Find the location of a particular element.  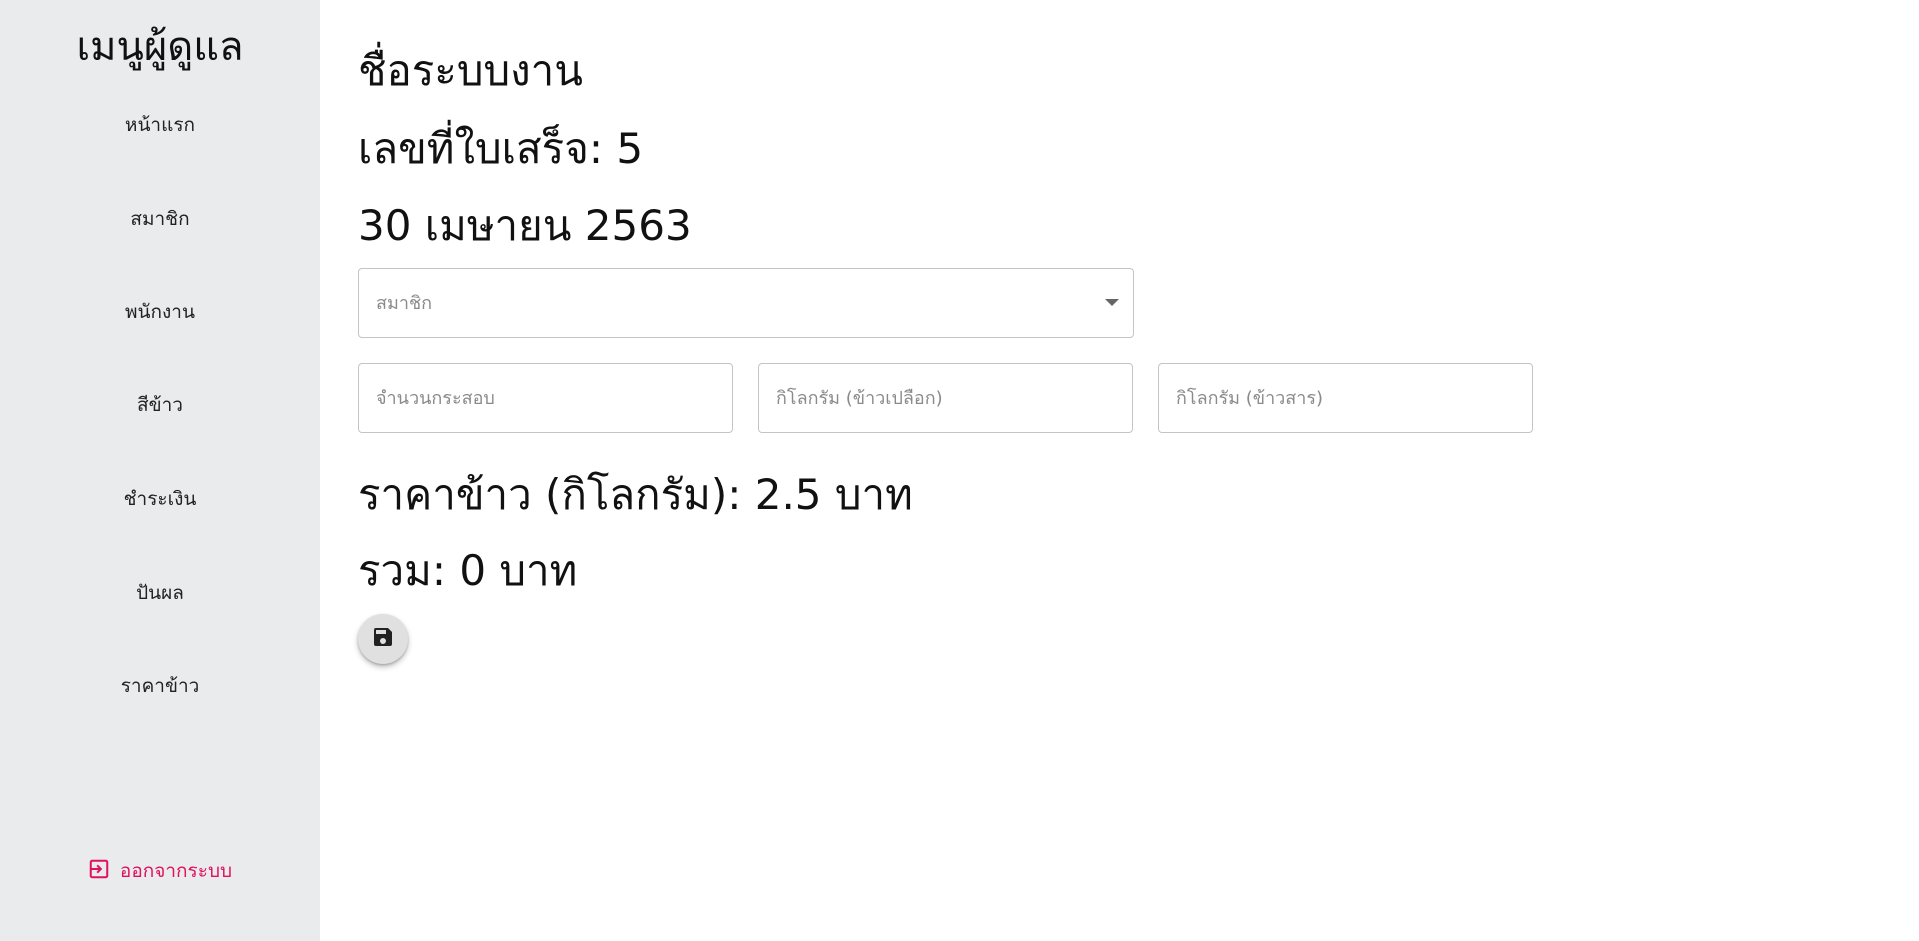

sack-count-field is located at coordinates (545, 398).